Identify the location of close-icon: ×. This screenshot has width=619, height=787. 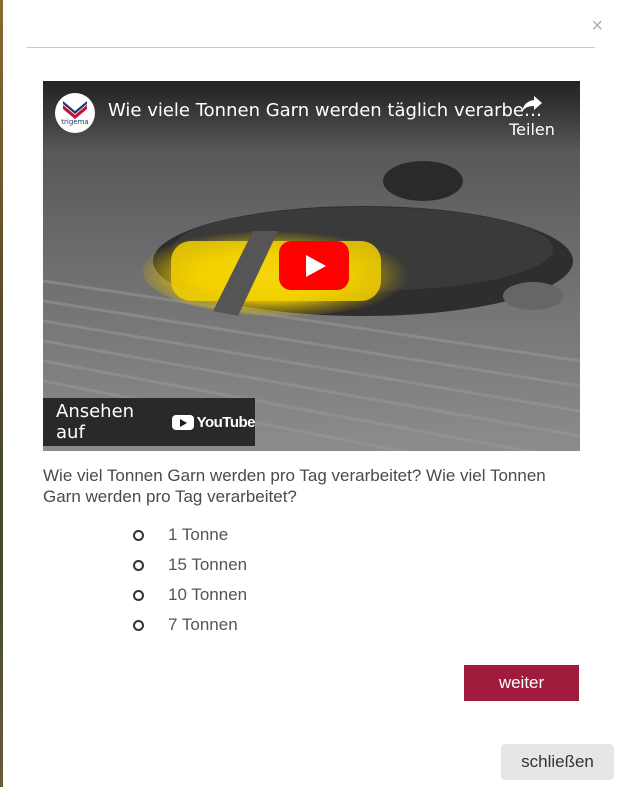
(597, 26).